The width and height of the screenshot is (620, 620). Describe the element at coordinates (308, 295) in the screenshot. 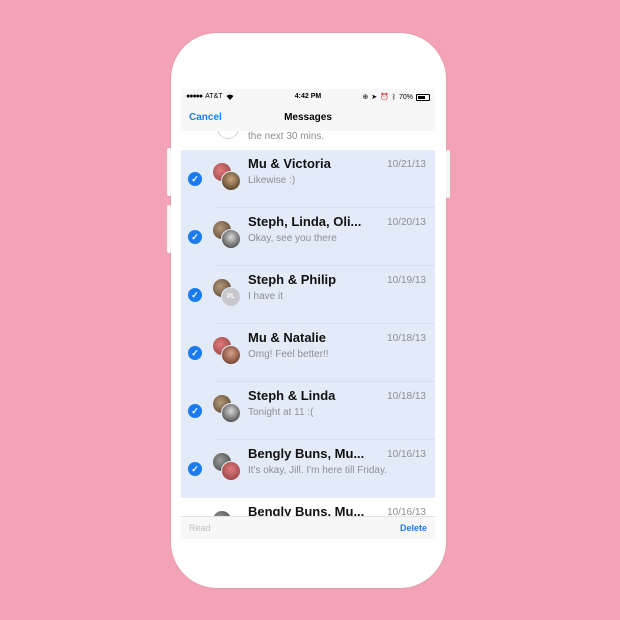

I see `conversation-row: ✓ PL Steph & Philip 10/19/13 I have it` at that location.